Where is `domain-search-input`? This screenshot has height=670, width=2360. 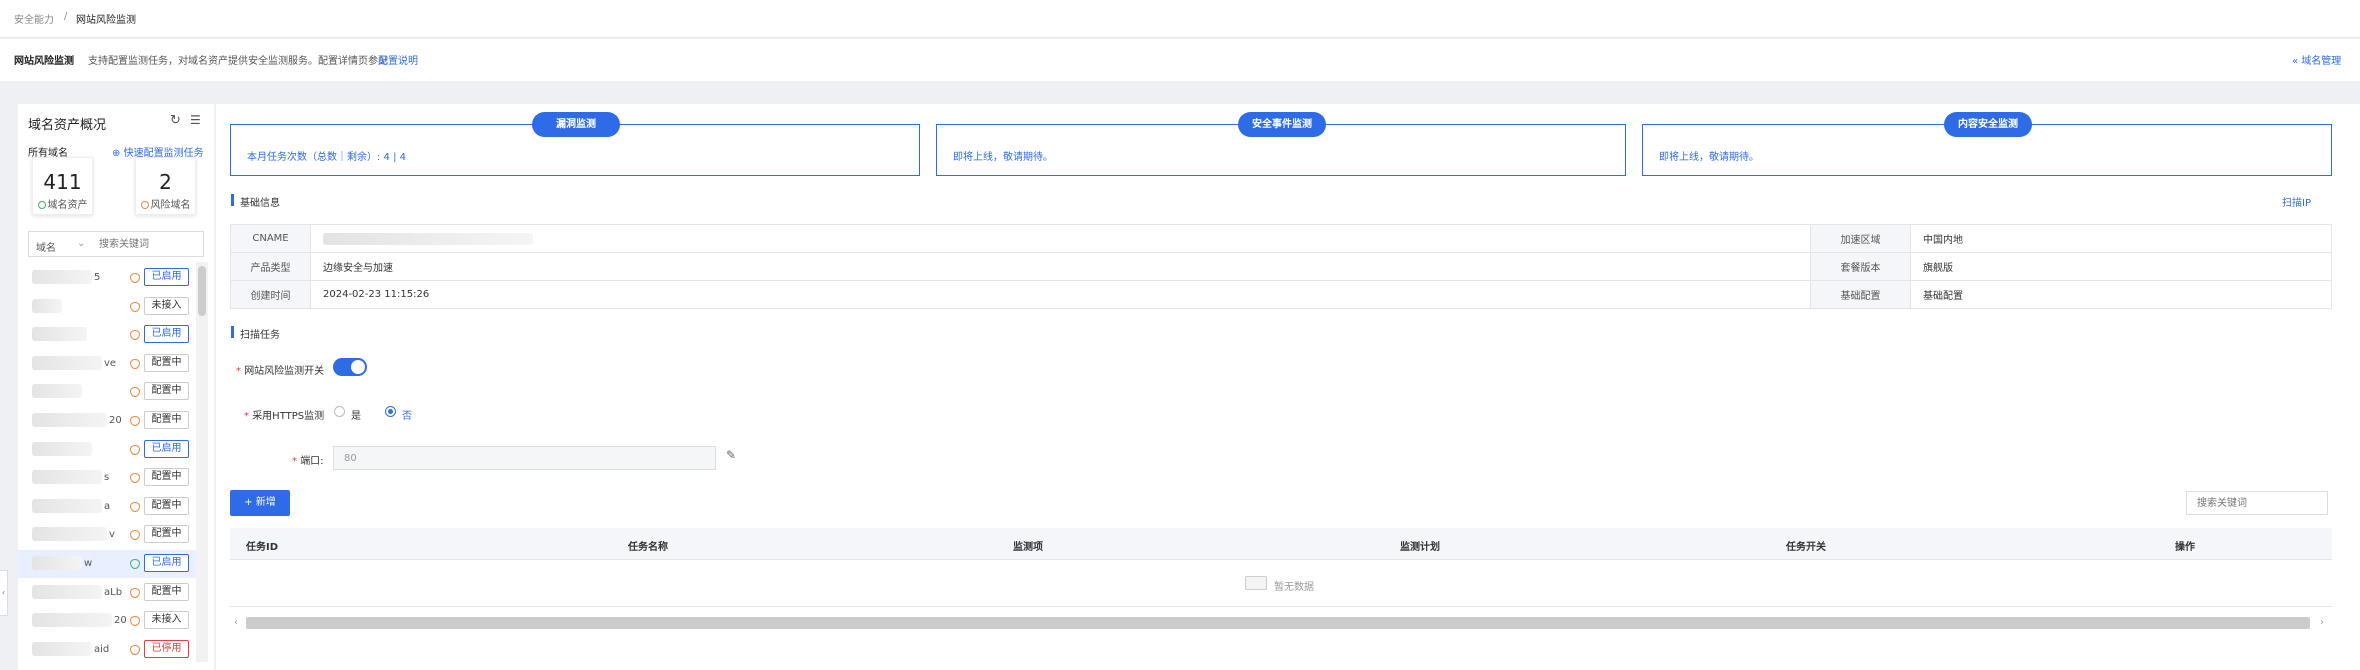
domain-search-input is located at coordinates (149, 244).